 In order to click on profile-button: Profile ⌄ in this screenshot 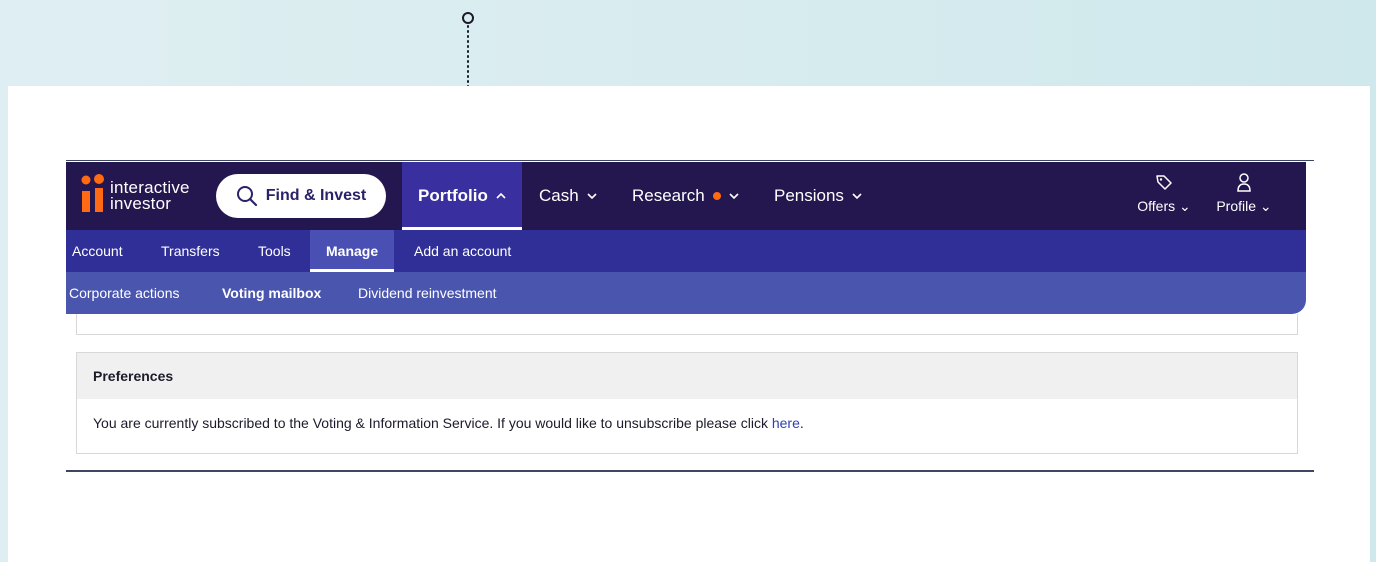, I will do `click(1244, 193)`.